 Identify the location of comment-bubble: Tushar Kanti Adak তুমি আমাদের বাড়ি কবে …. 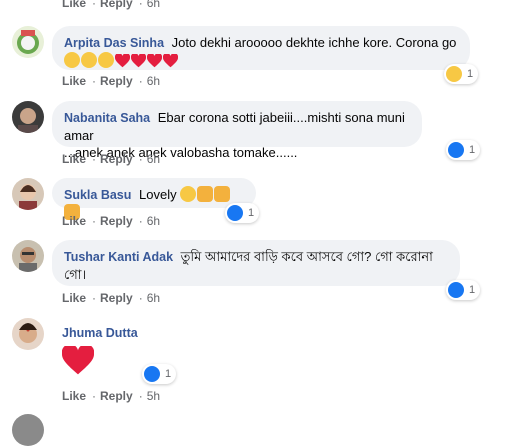
(256, 263).